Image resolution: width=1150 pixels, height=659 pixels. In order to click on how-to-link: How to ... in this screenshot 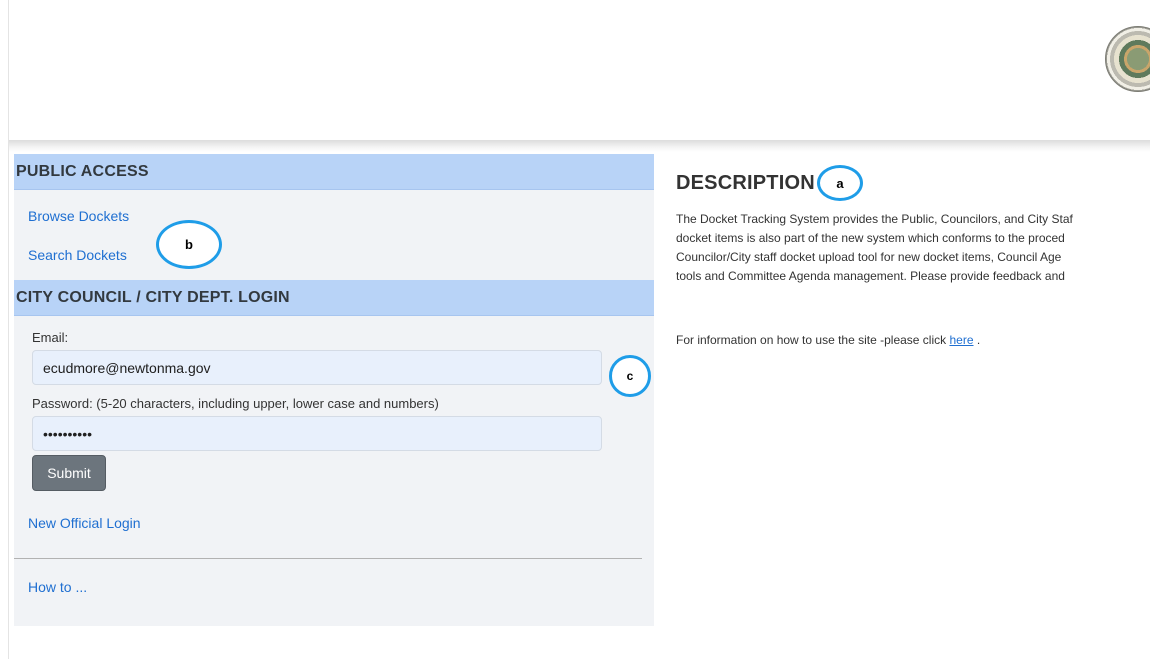, I will do `click(57, 587)`.